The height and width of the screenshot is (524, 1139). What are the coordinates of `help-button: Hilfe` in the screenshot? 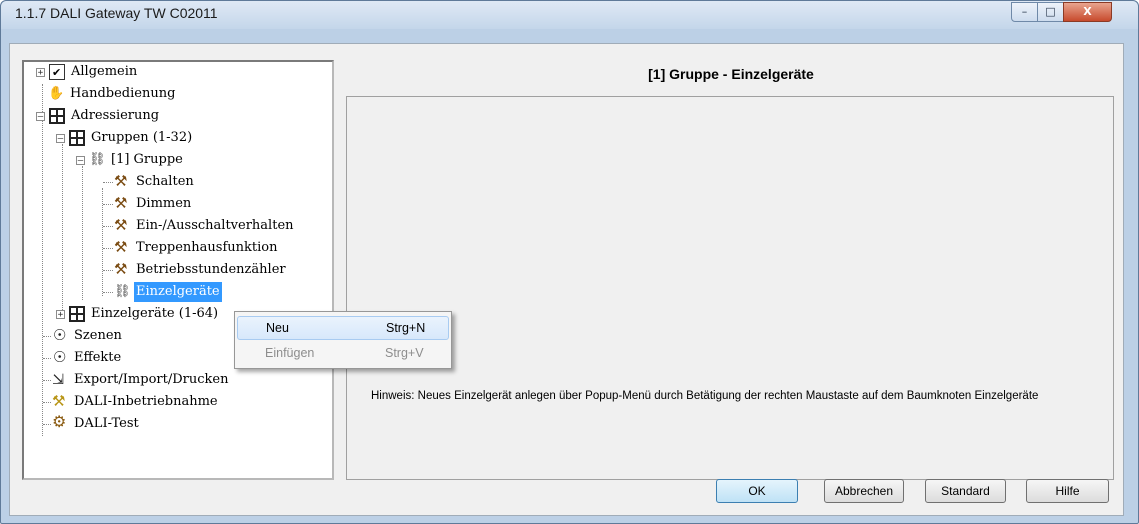 It's located at (1067, 491).